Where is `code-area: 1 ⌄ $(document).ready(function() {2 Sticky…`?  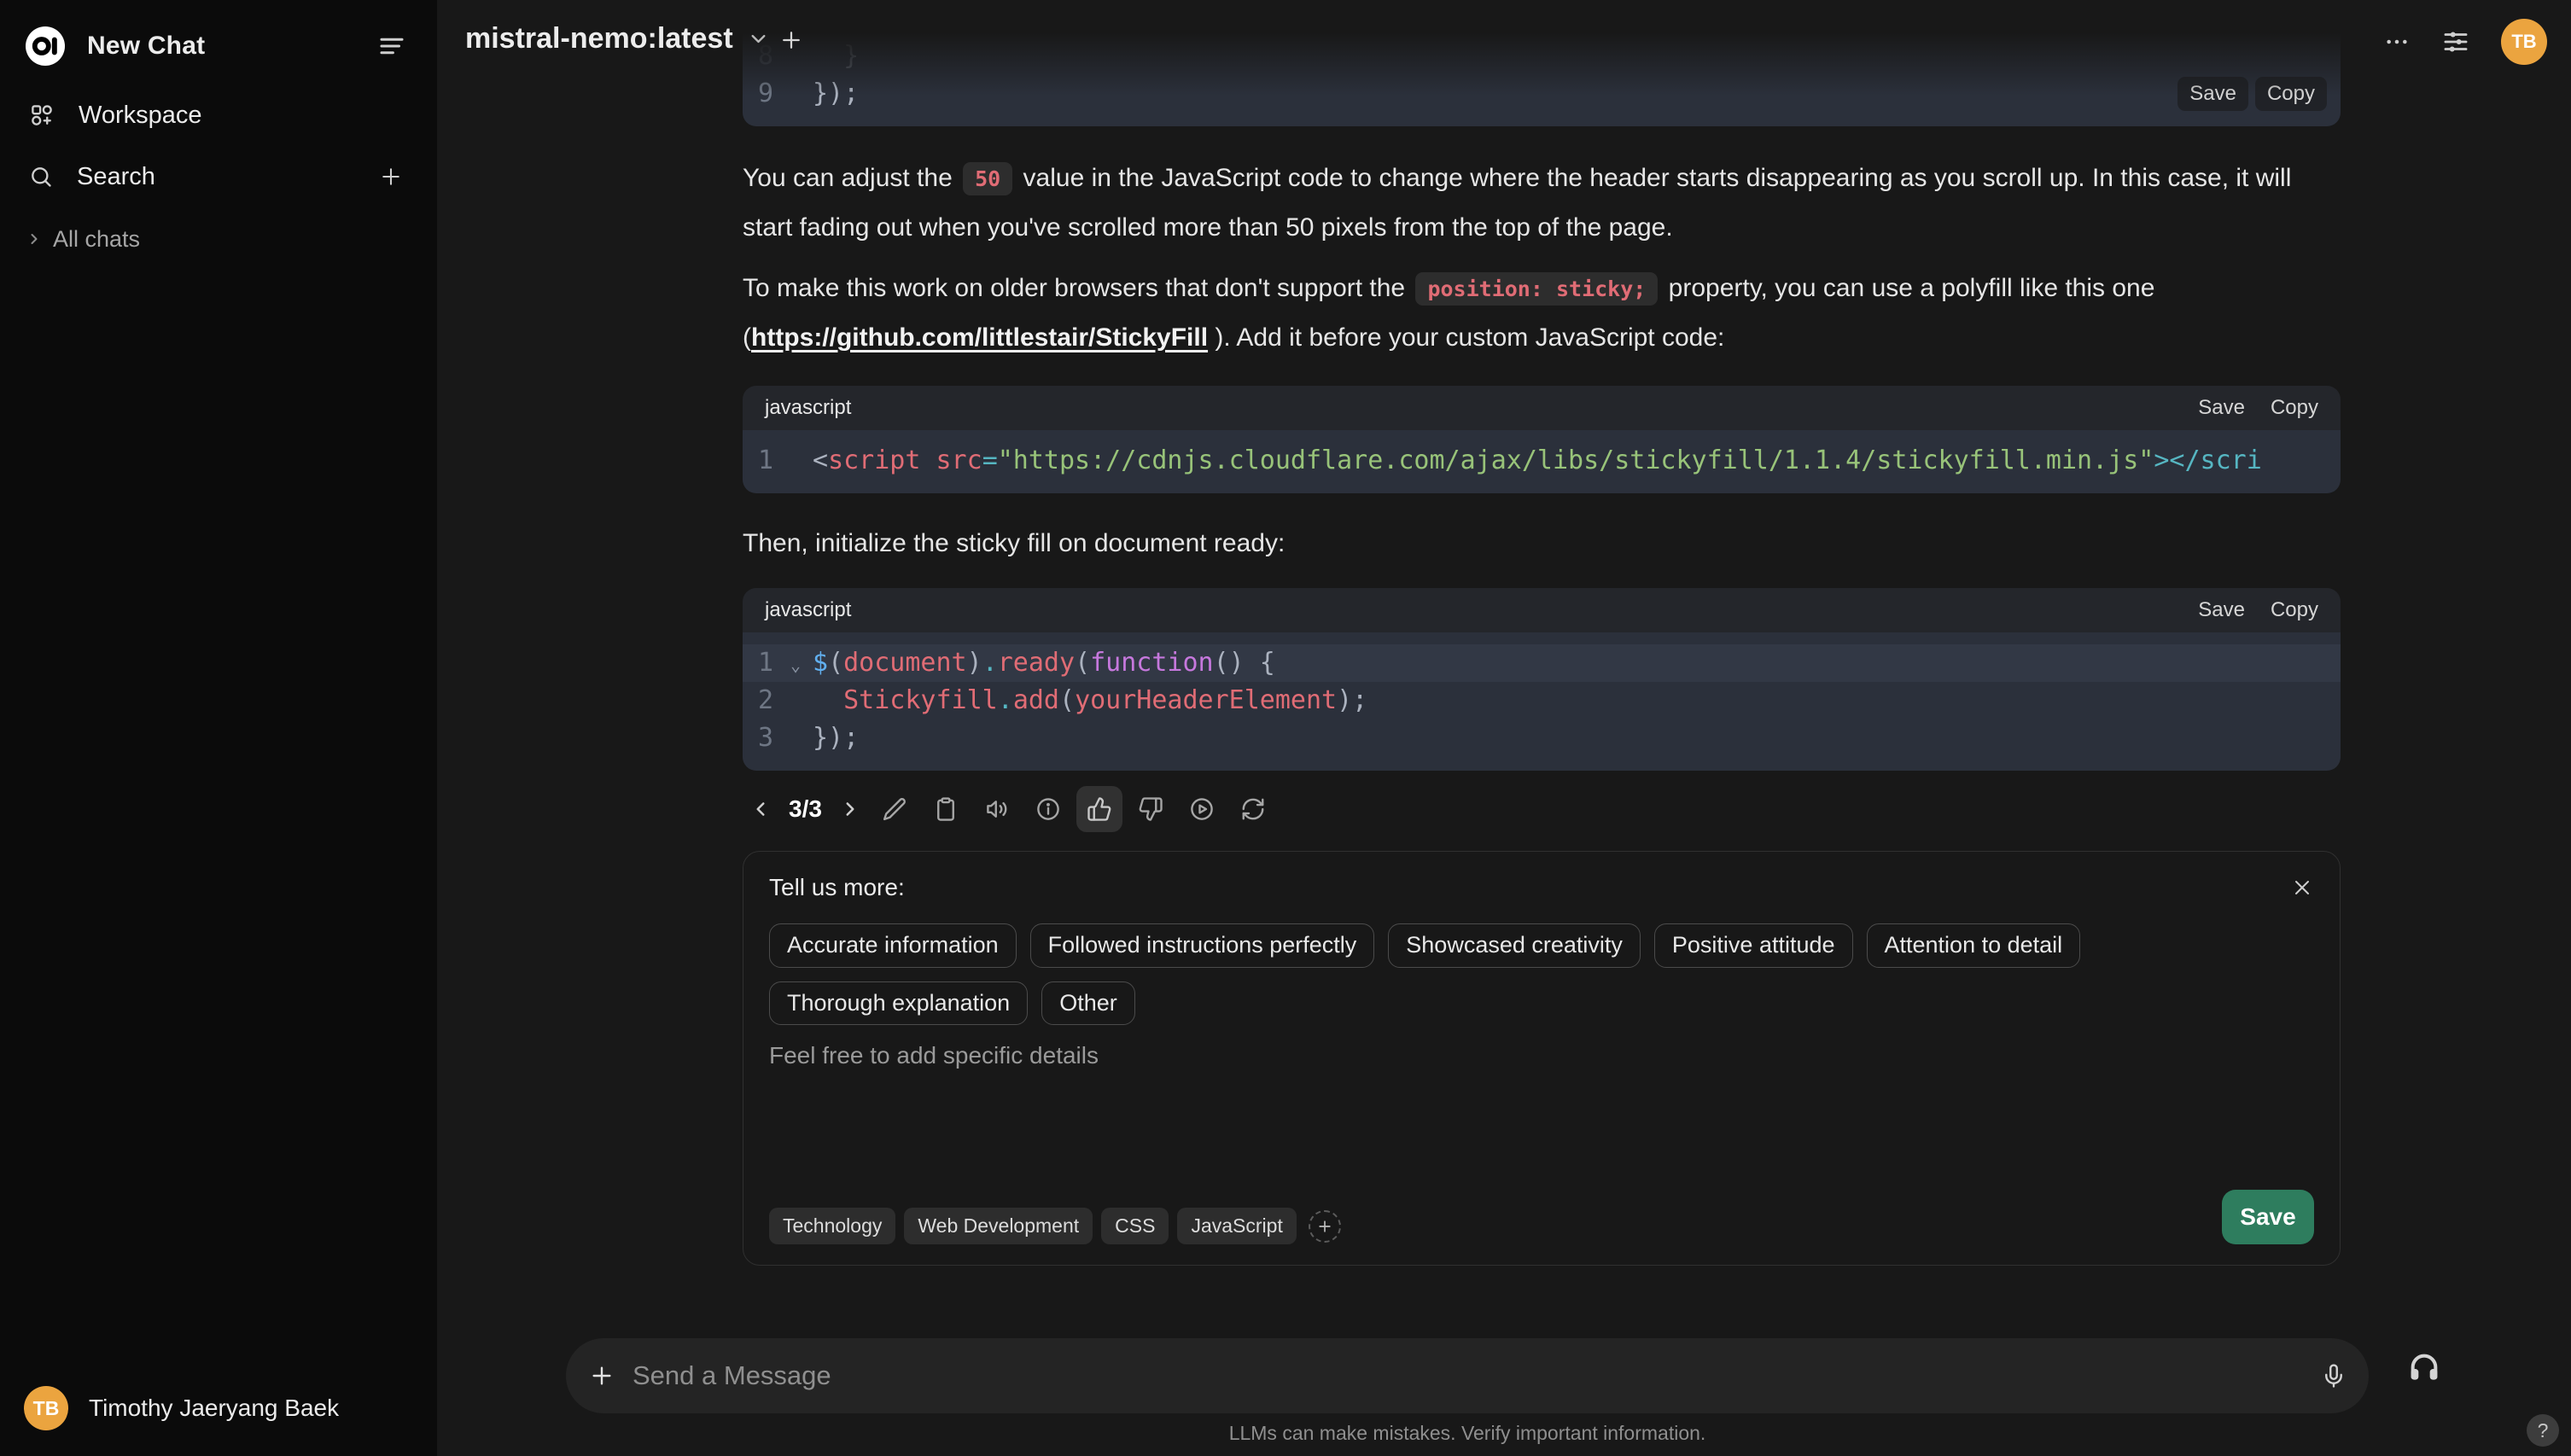 code-area: 1 ⌄ $(document).ready(function() {2 Sticky… is located at coordinates (1542, 701).